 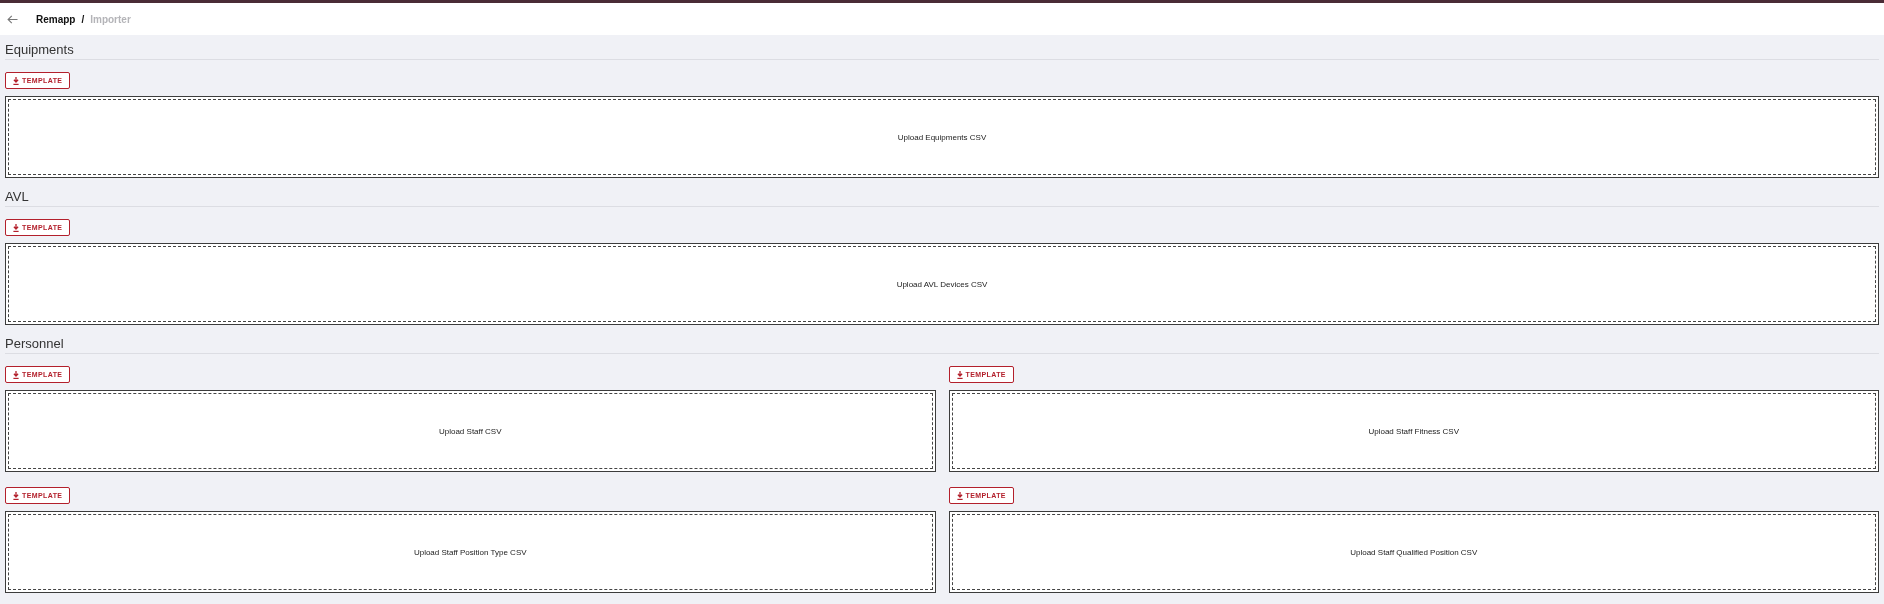 What do you see at coordinates (470, 552) in the screenshot?
I see `file-upload-dropzone: Upload Staff Position Type CSV` at bounding box center [470, 552].